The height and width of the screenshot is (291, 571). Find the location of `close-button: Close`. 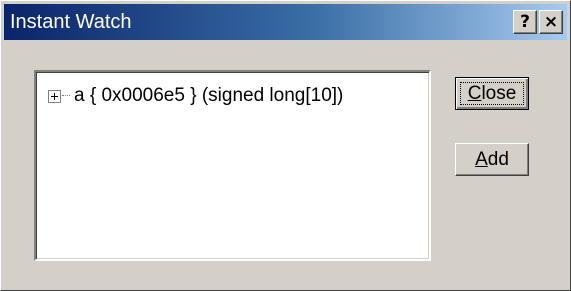

close-button: Close is located at coordinates (492, 93).